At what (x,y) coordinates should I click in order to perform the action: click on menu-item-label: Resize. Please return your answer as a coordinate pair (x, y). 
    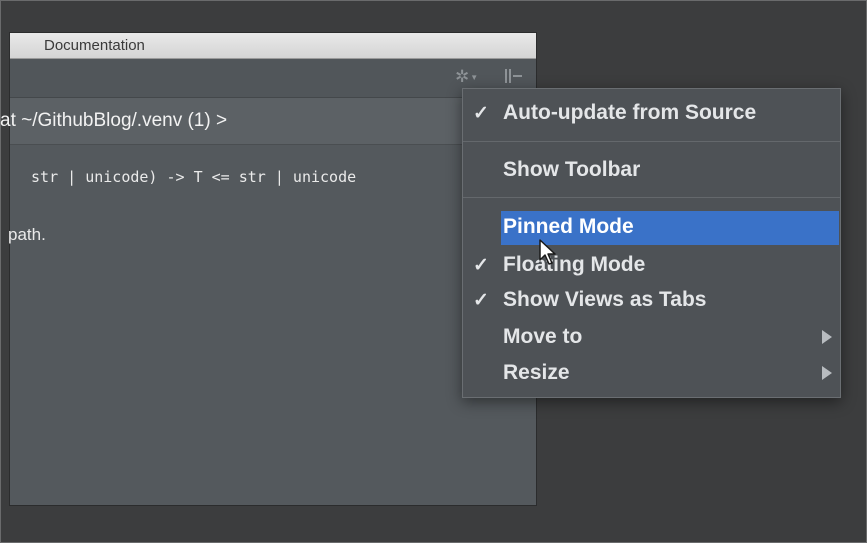
    Looking at the image, I should click on (536, 372).